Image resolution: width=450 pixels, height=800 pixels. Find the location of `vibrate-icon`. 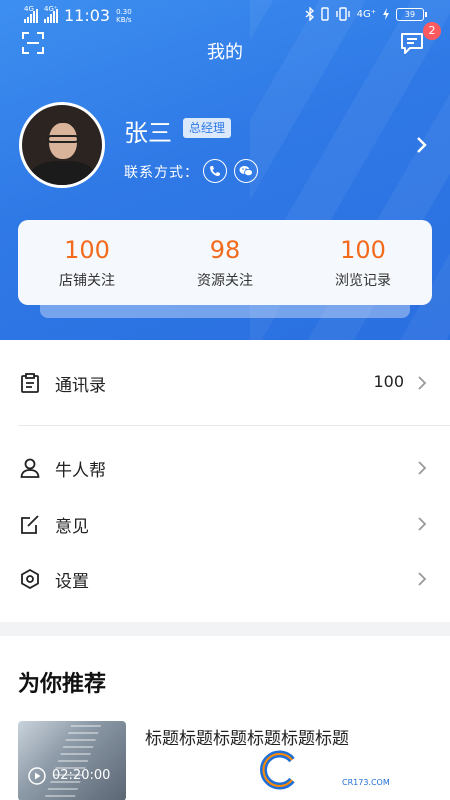

vibrate-icon is located at coordinates (342, 14).